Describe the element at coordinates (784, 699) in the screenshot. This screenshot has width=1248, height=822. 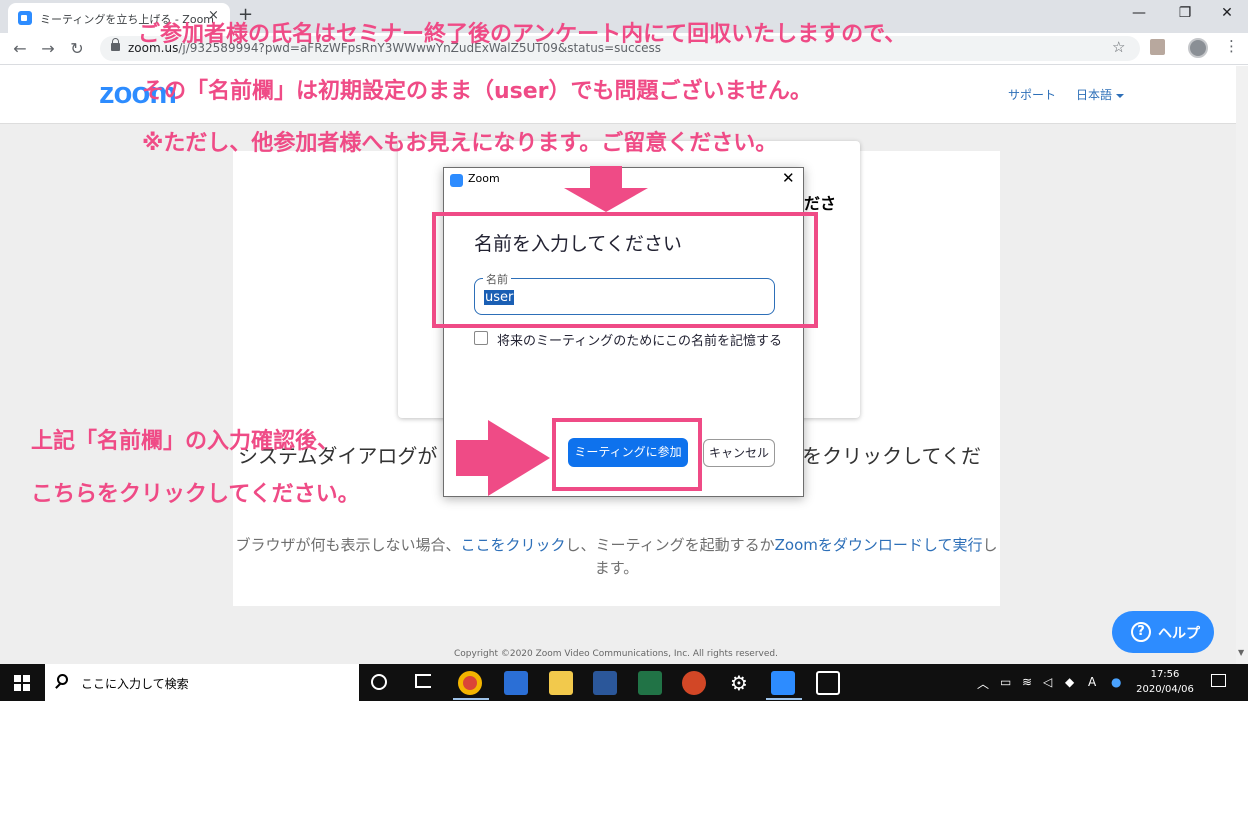
I see `zoom-active-indicator` at that location.